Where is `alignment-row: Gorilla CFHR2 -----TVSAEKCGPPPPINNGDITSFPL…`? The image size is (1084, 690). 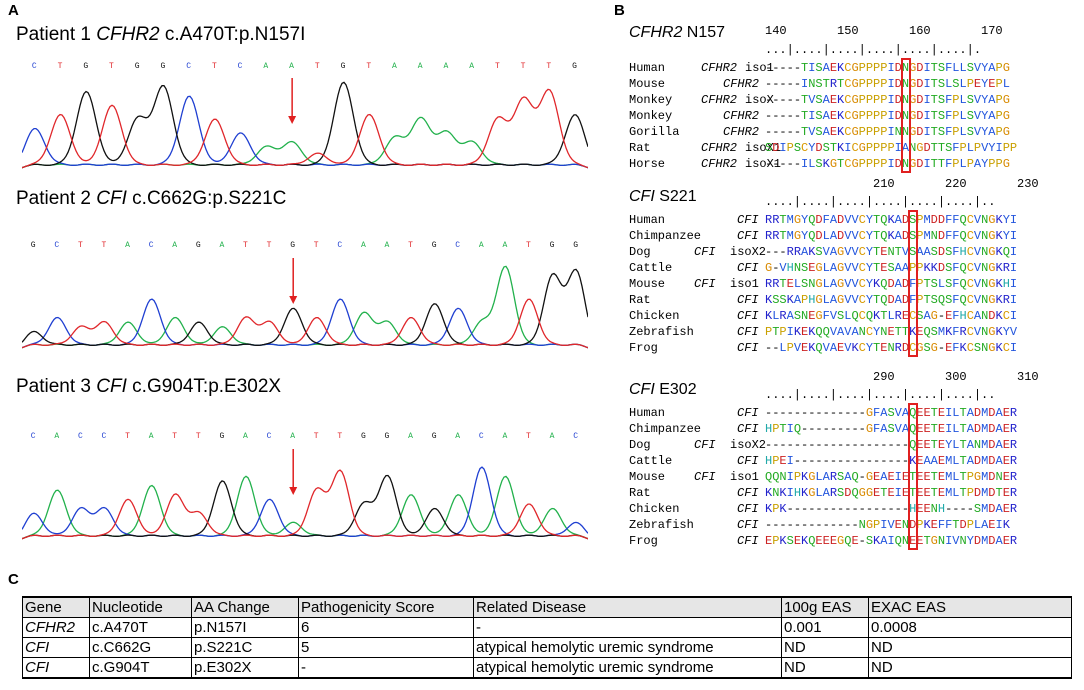 alignment-row: Gorilla CFHR2 -----TVSAEKCGPPPPINNGDITSFPL… is located at coordinates (854, 132).